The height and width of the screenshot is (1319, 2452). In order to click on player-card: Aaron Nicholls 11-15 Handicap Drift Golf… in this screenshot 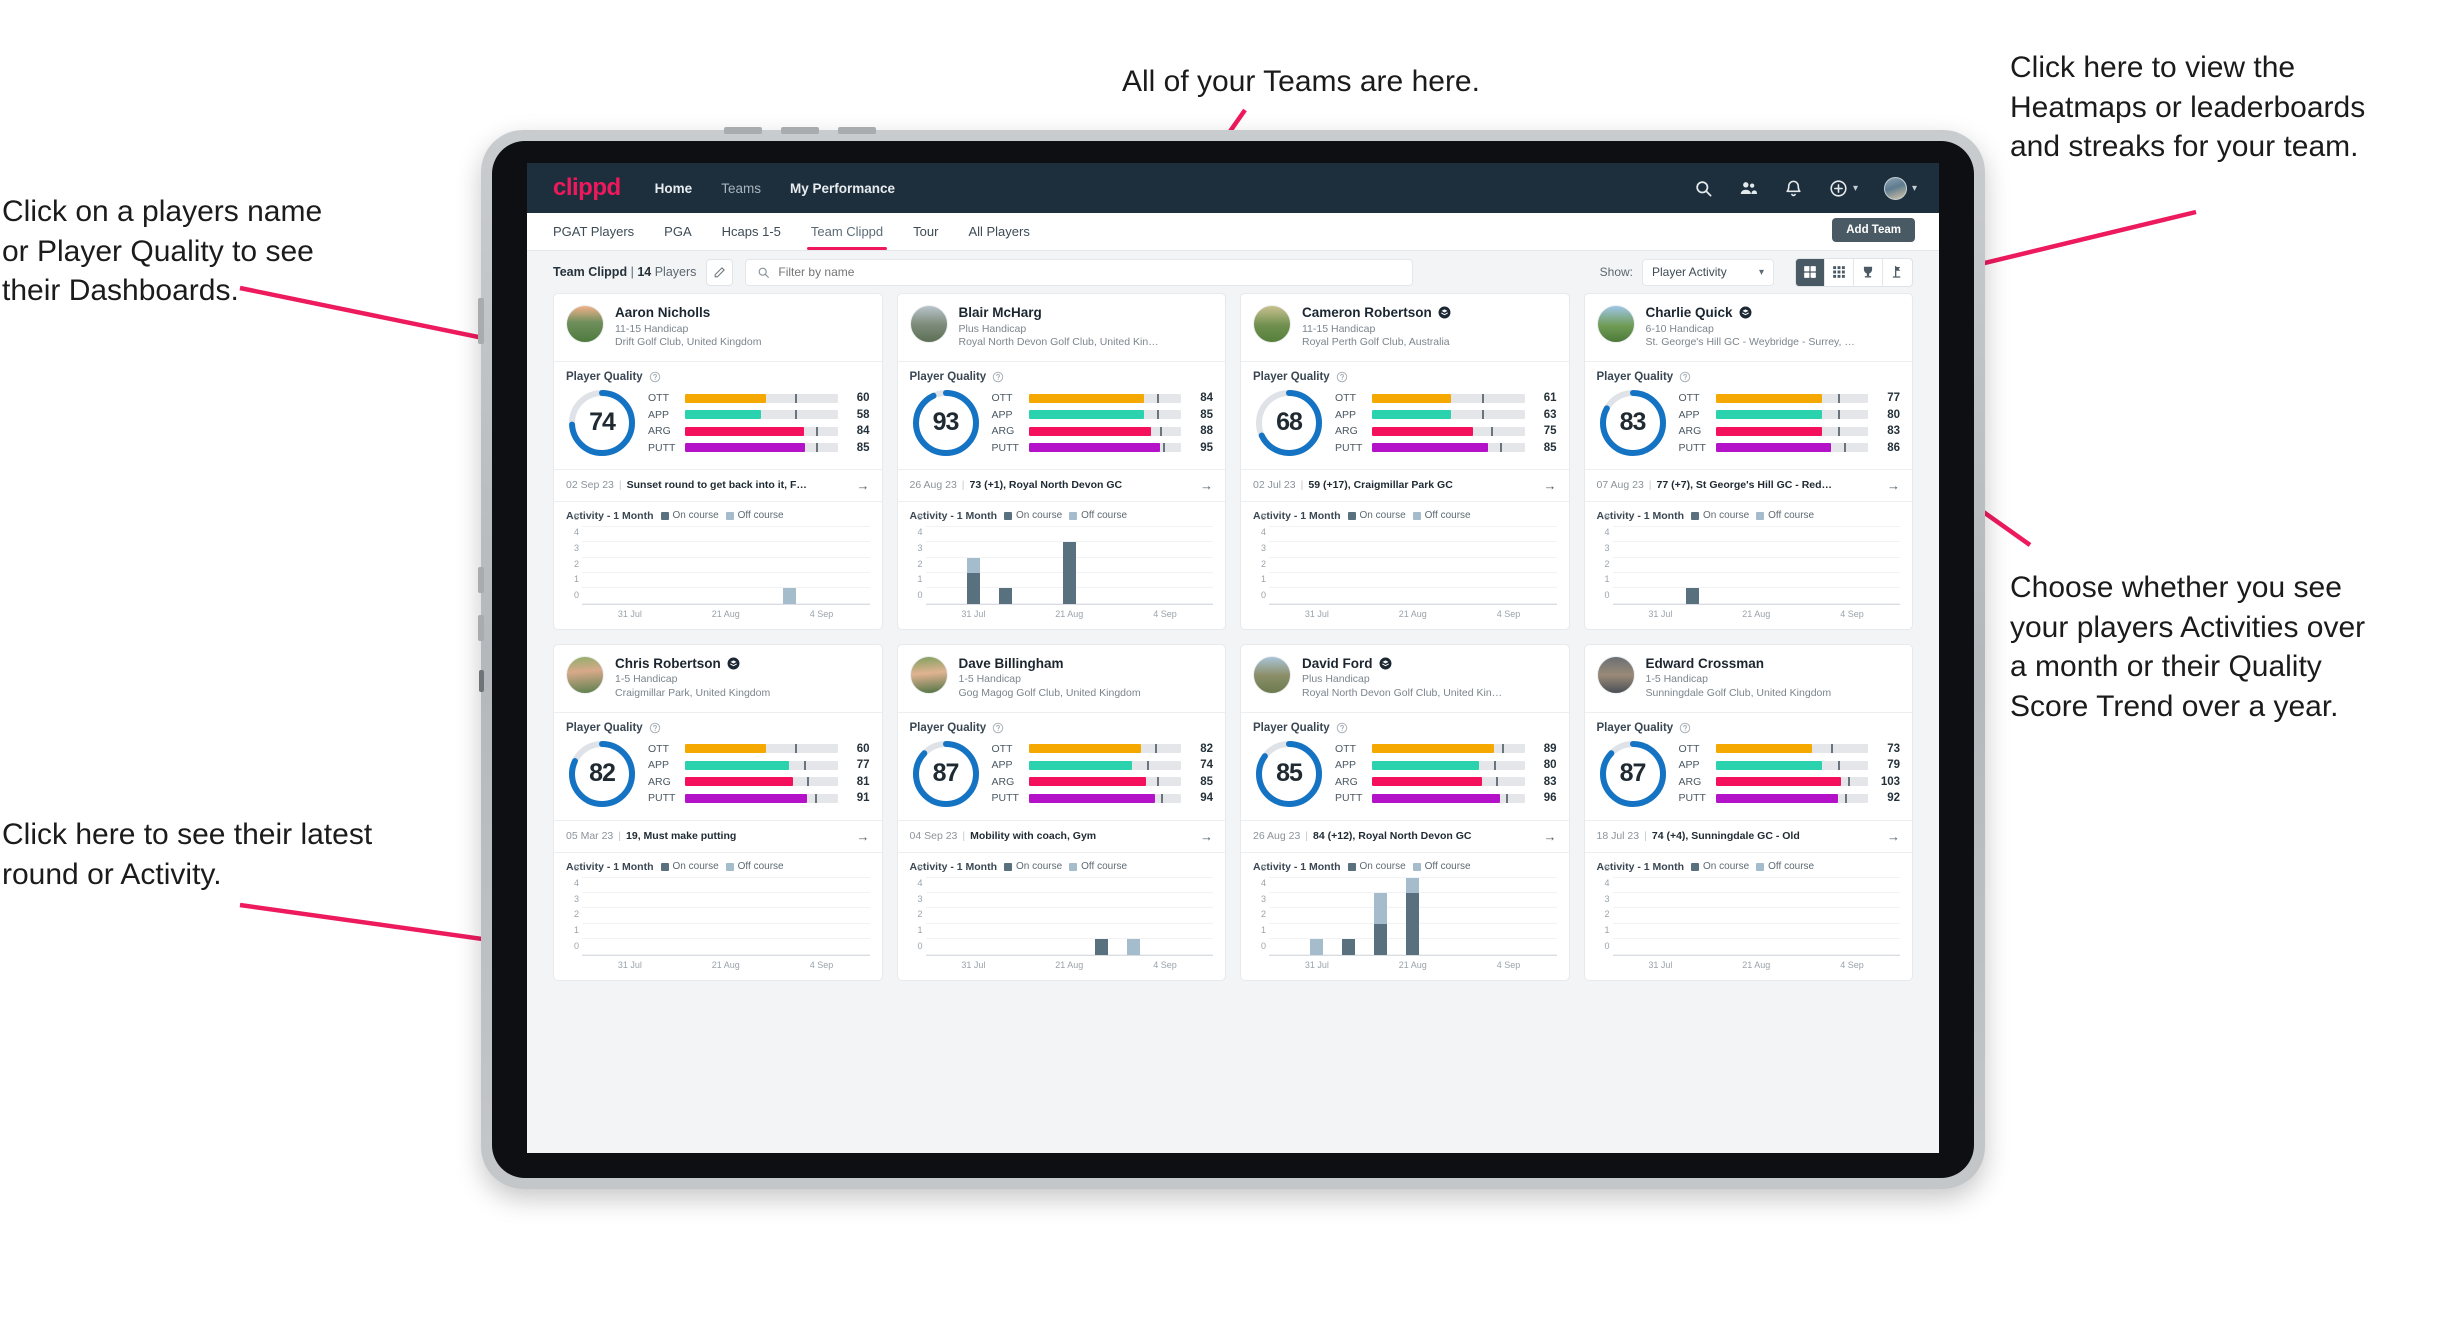, I will do `click(718, 461)`.